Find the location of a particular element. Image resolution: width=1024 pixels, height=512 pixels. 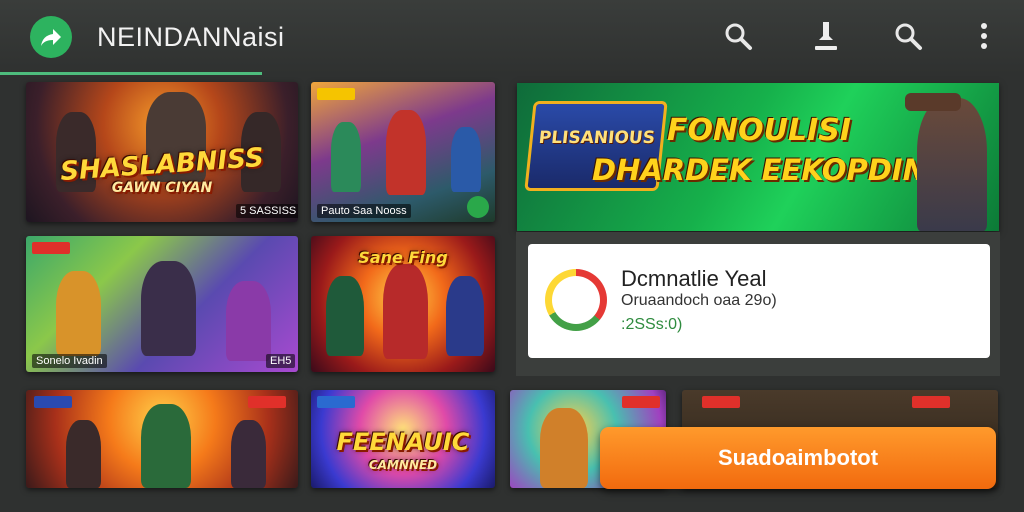

share-arrow-icon is located at coordinates (51, 37).